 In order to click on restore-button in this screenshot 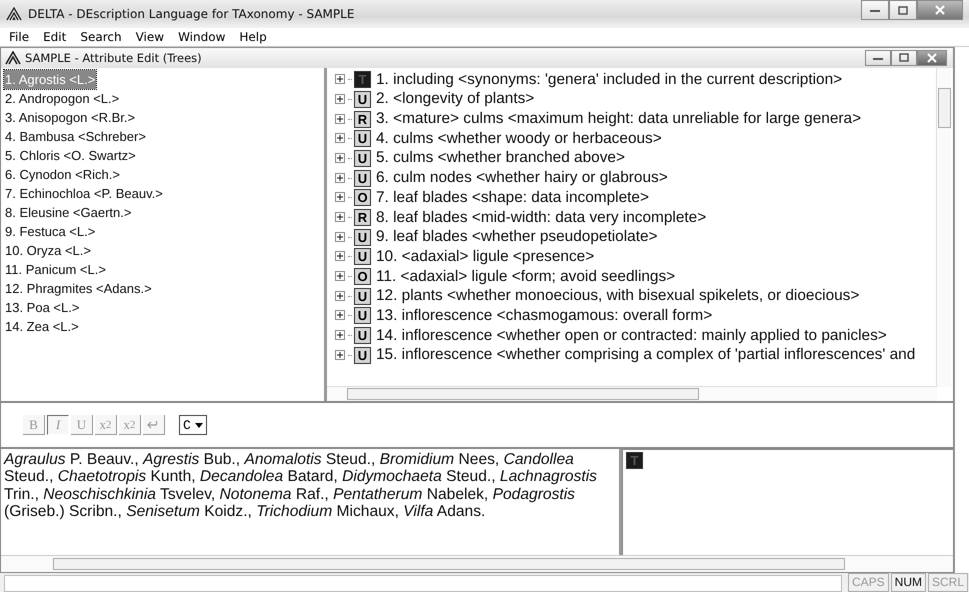, I will do `click(904, 58)`.